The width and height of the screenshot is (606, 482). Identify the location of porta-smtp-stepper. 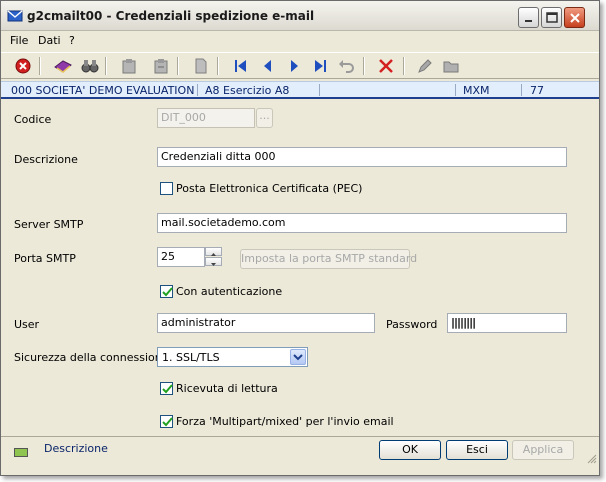
(213, 257).